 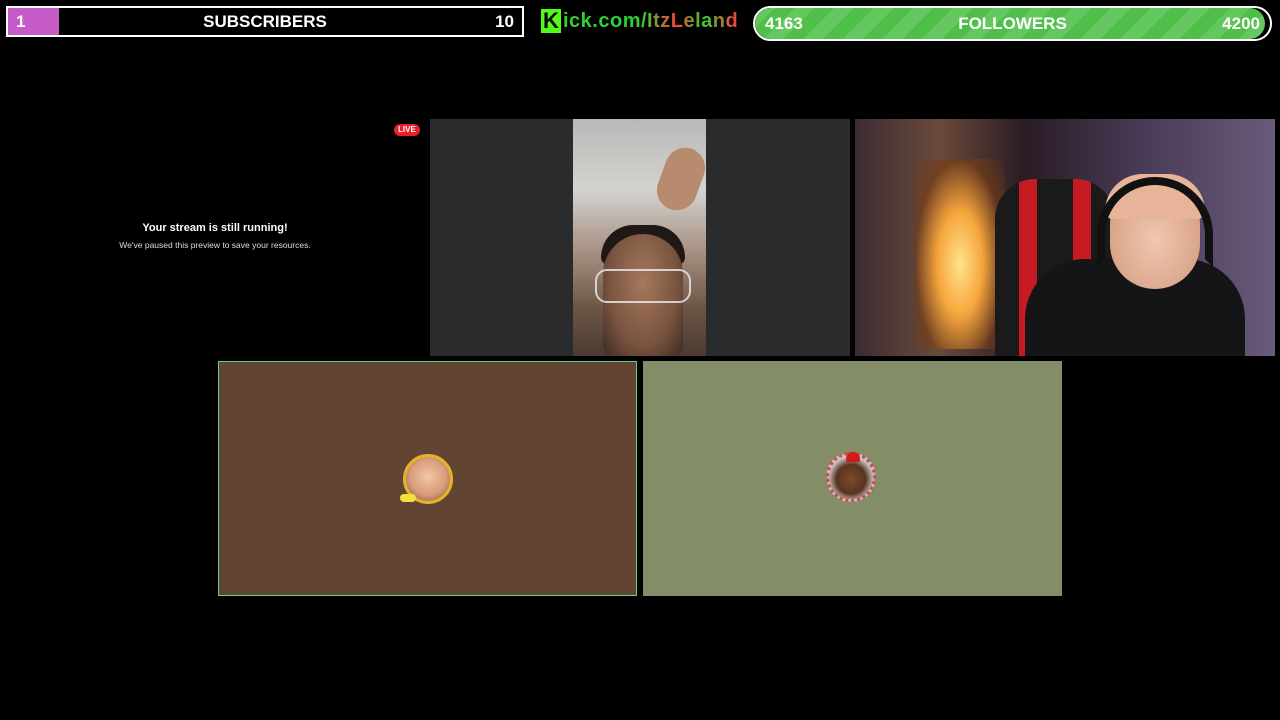 What do you see at coordinates (1065, 237) in the screenshot?
I see `participant-camera-tile-right` at bounding box center [1065, 237].